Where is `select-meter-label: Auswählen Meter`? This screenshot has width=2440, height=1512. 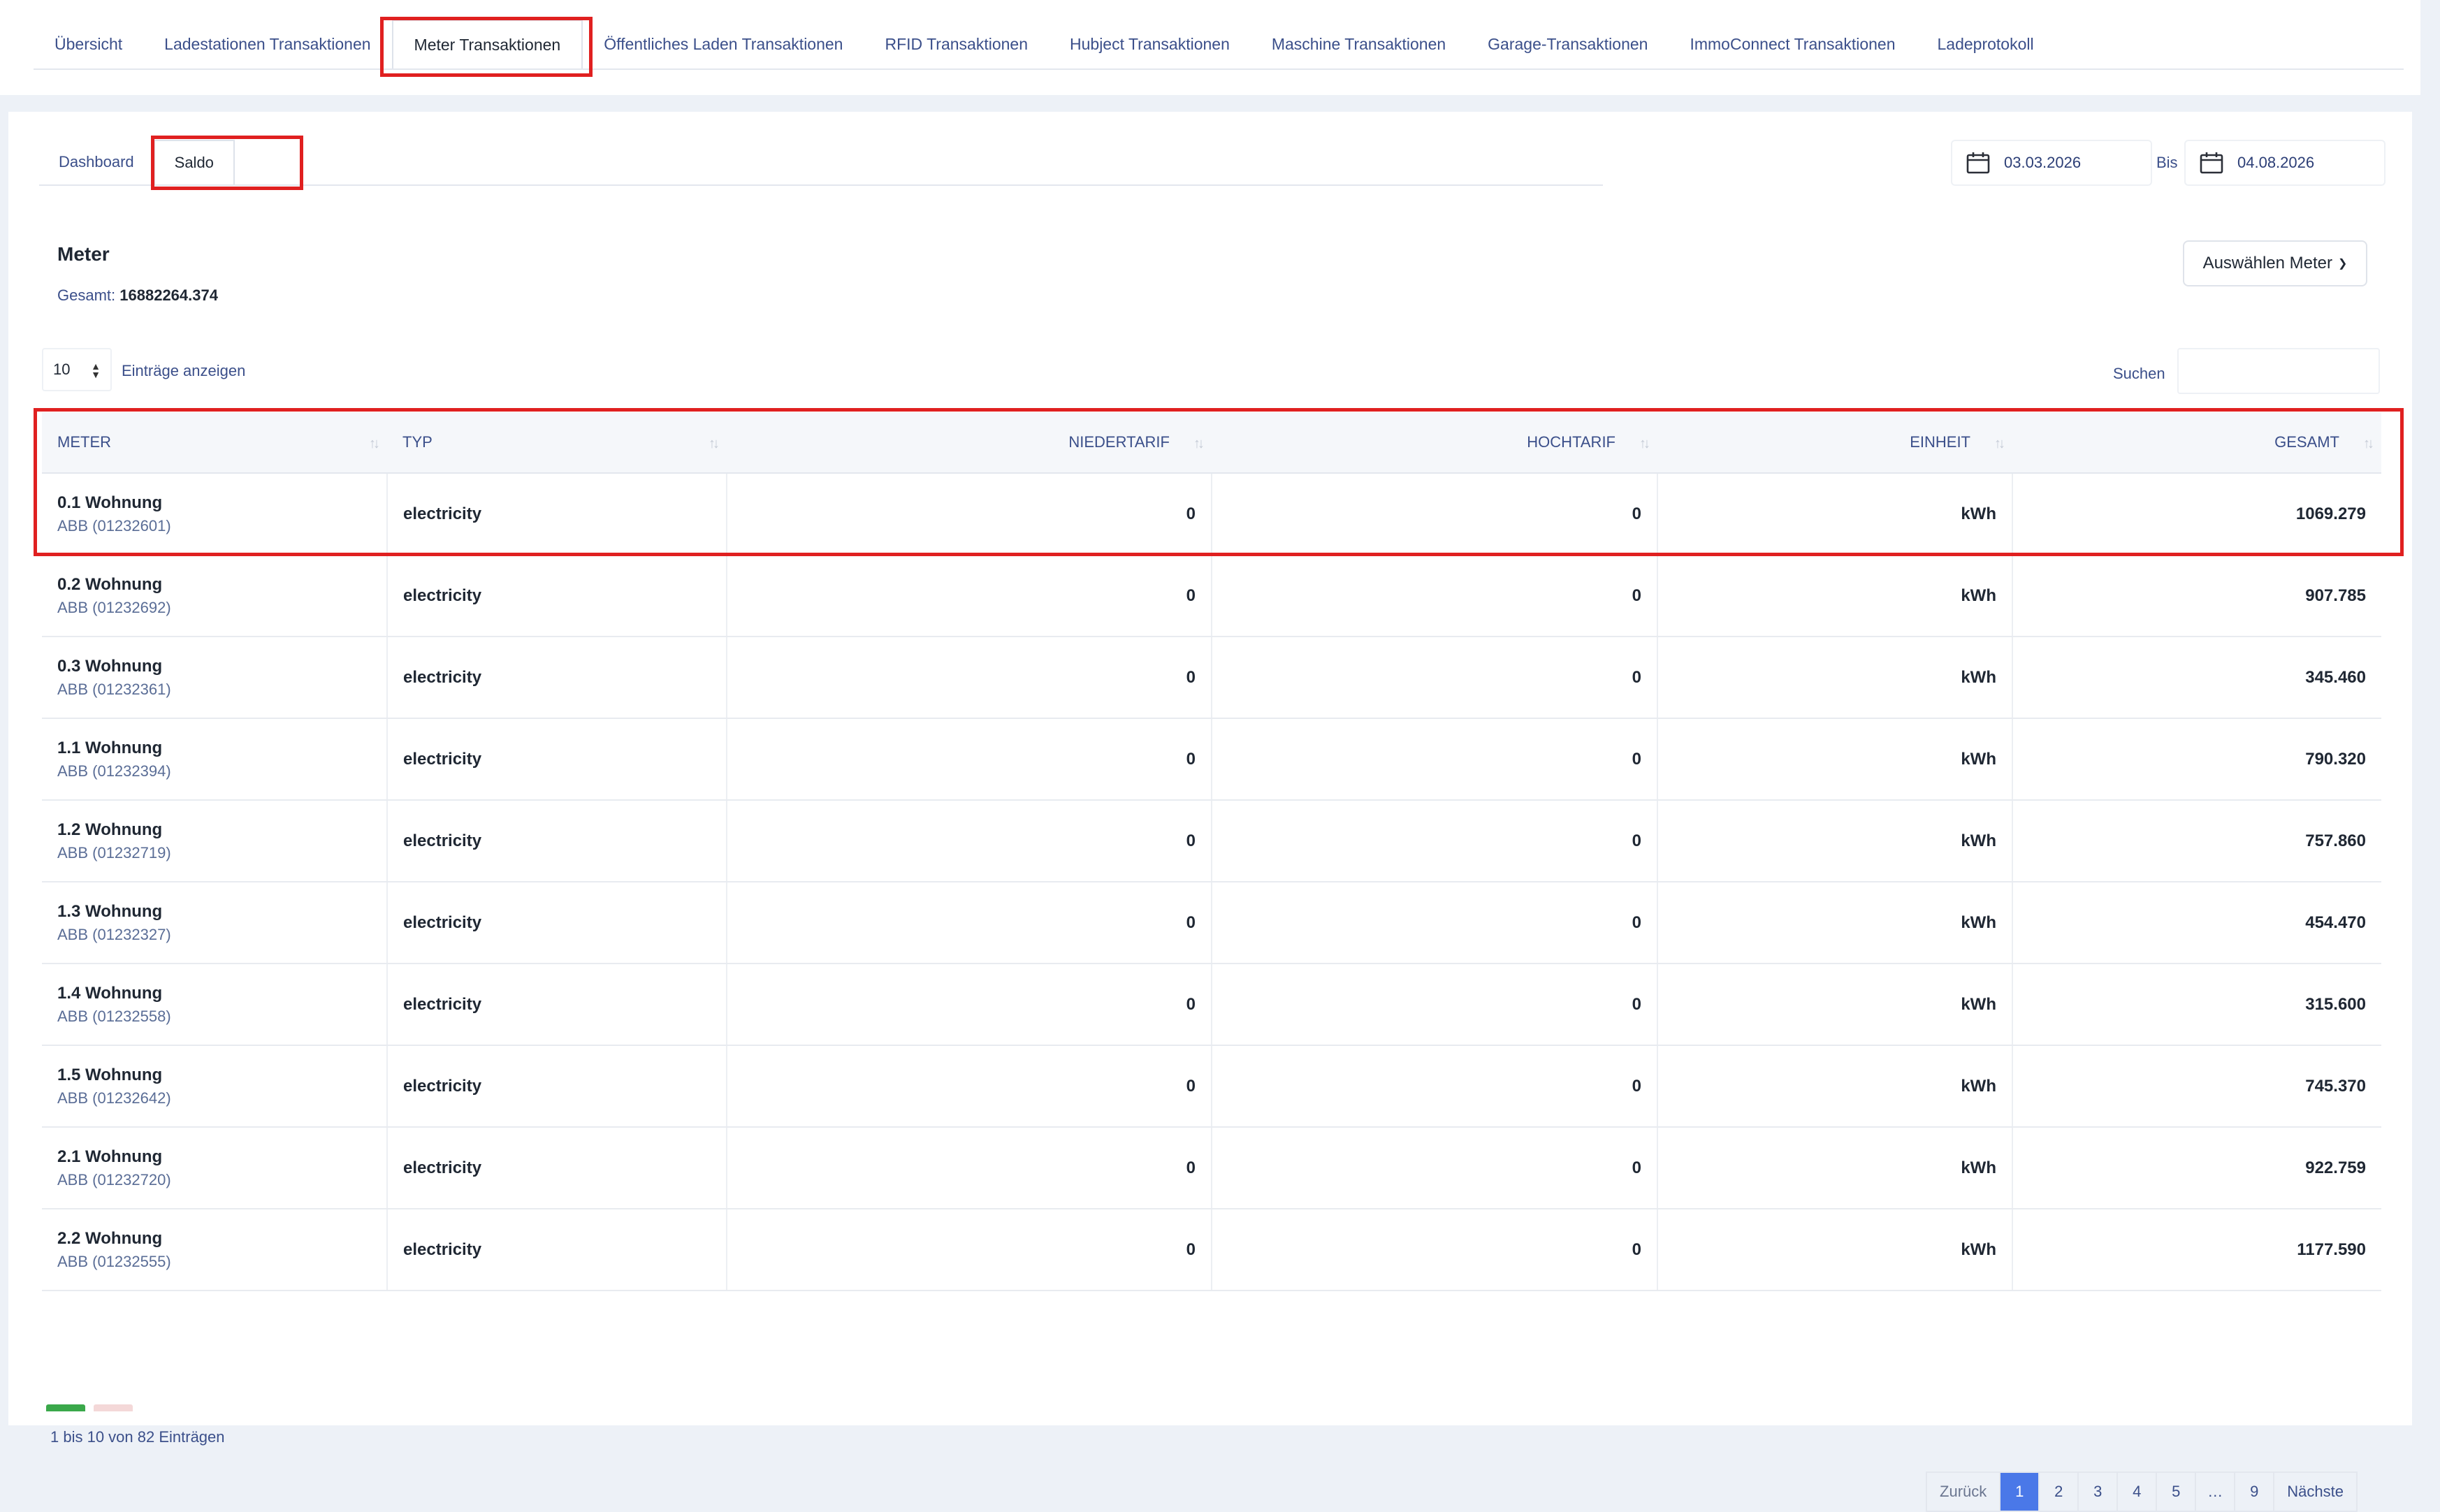 select-meter-label: Auswählen Meter is located at coordinates (2267, 263).